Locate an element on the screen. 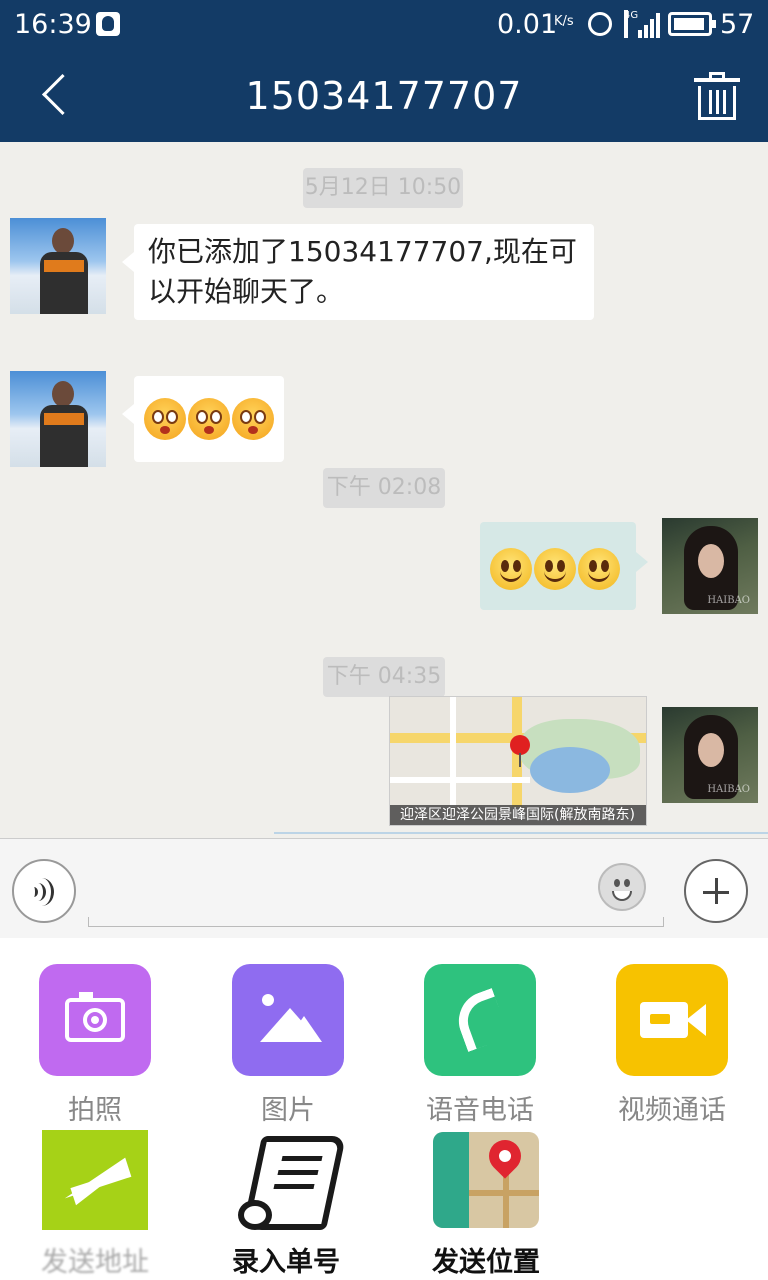 Image resolution: width=768 pixels, height=1280 pixels. phone-icon is located at coordinates (480, 1020).